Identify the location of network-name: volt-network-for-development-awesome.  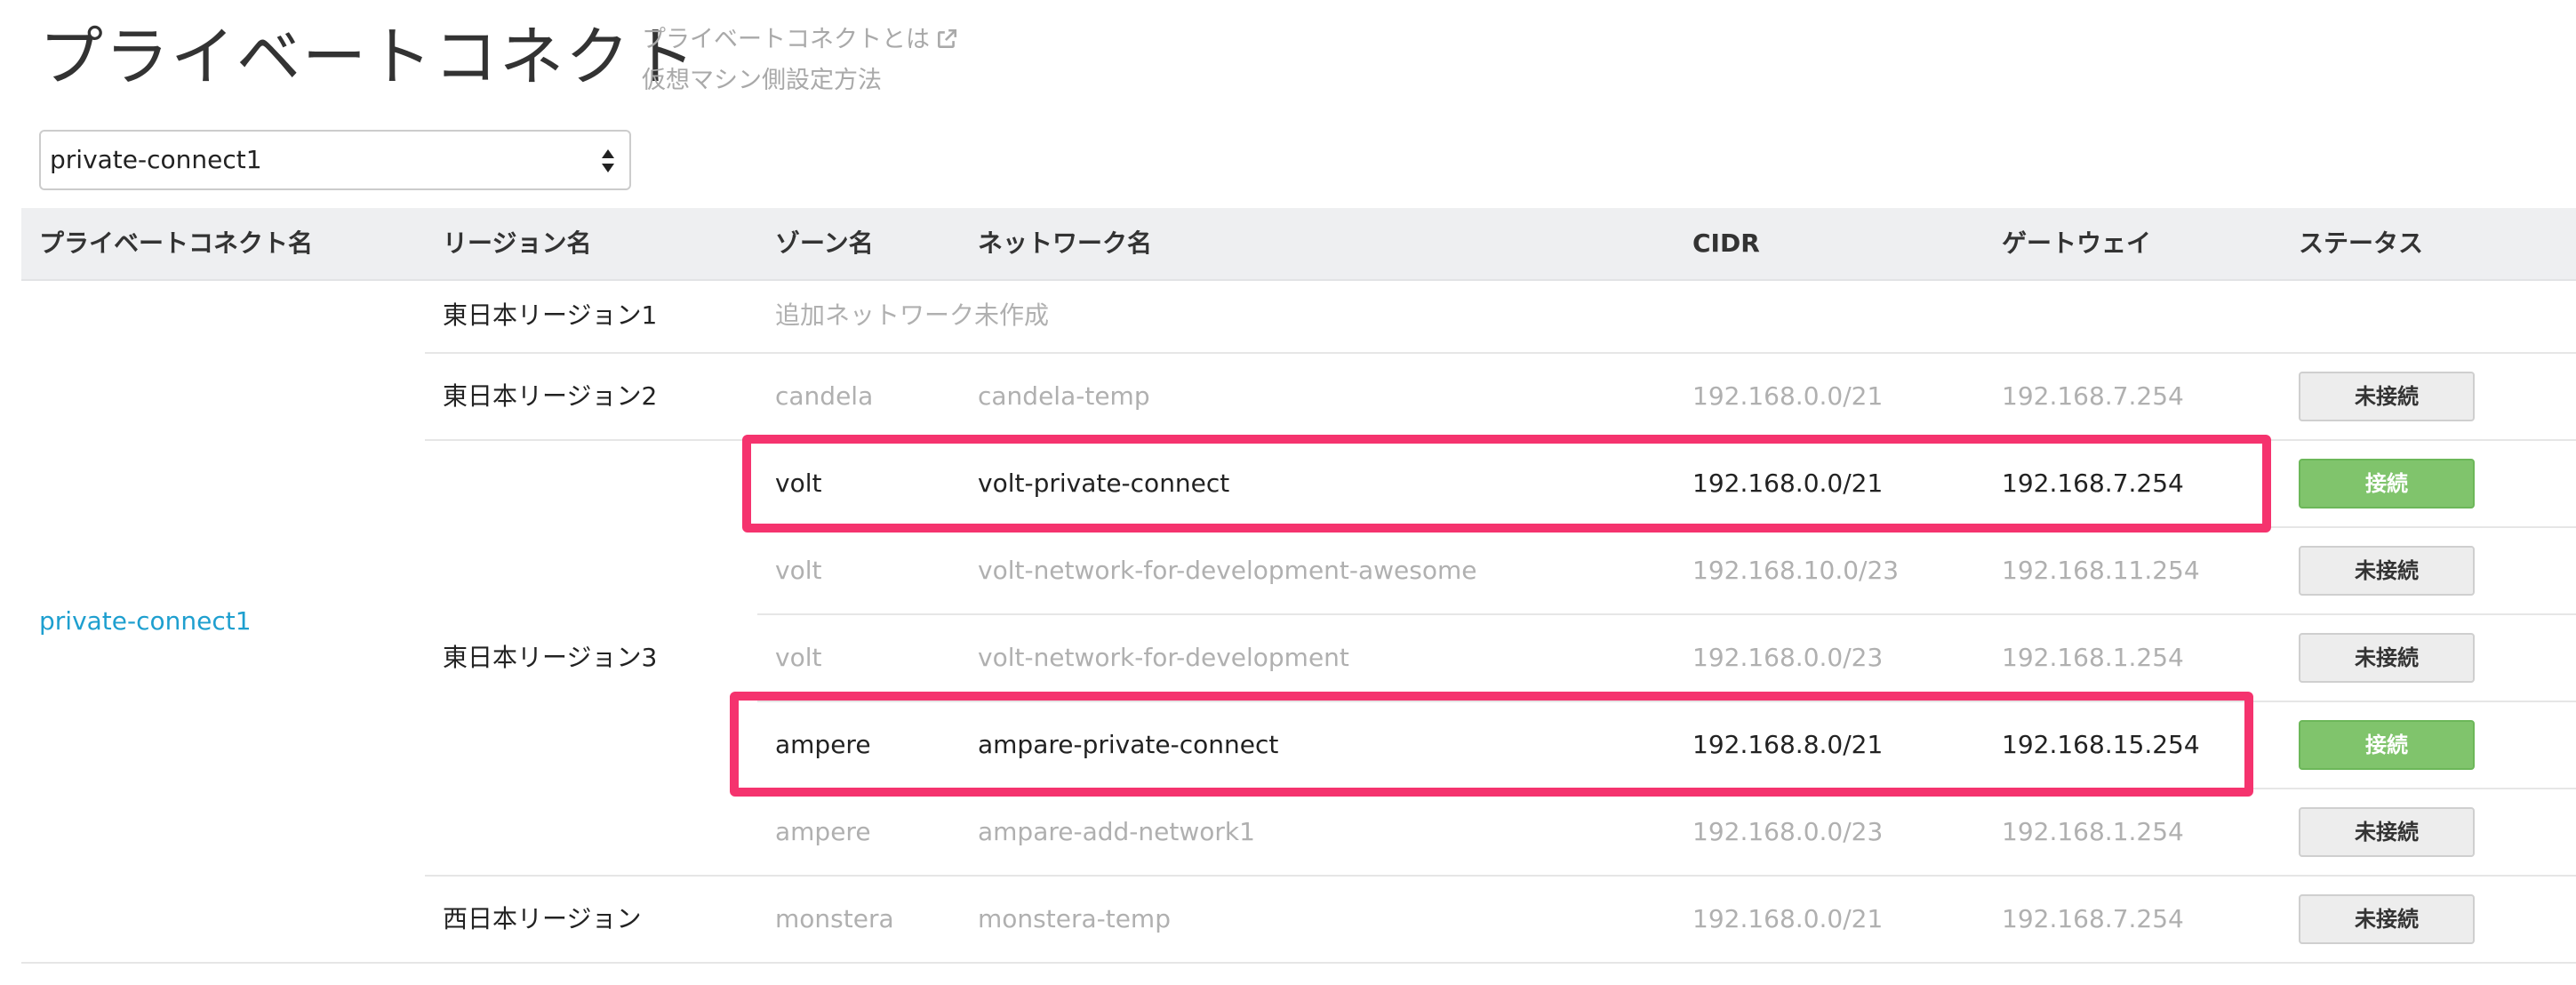
(1227, 570).